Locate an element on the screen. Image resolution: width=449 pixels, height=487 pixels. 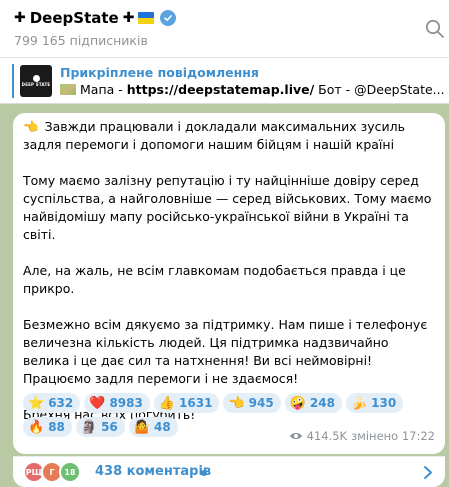
eye-icon is located at coordinates (295, 436).